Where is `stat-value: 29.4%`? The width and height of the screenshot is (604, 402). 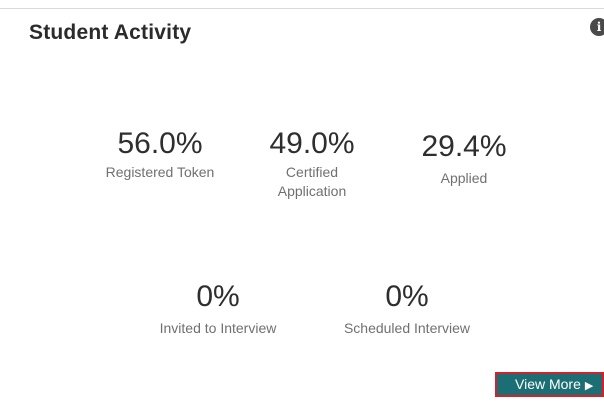 stat-value: 29.4% is located at coordinates (464, 146).